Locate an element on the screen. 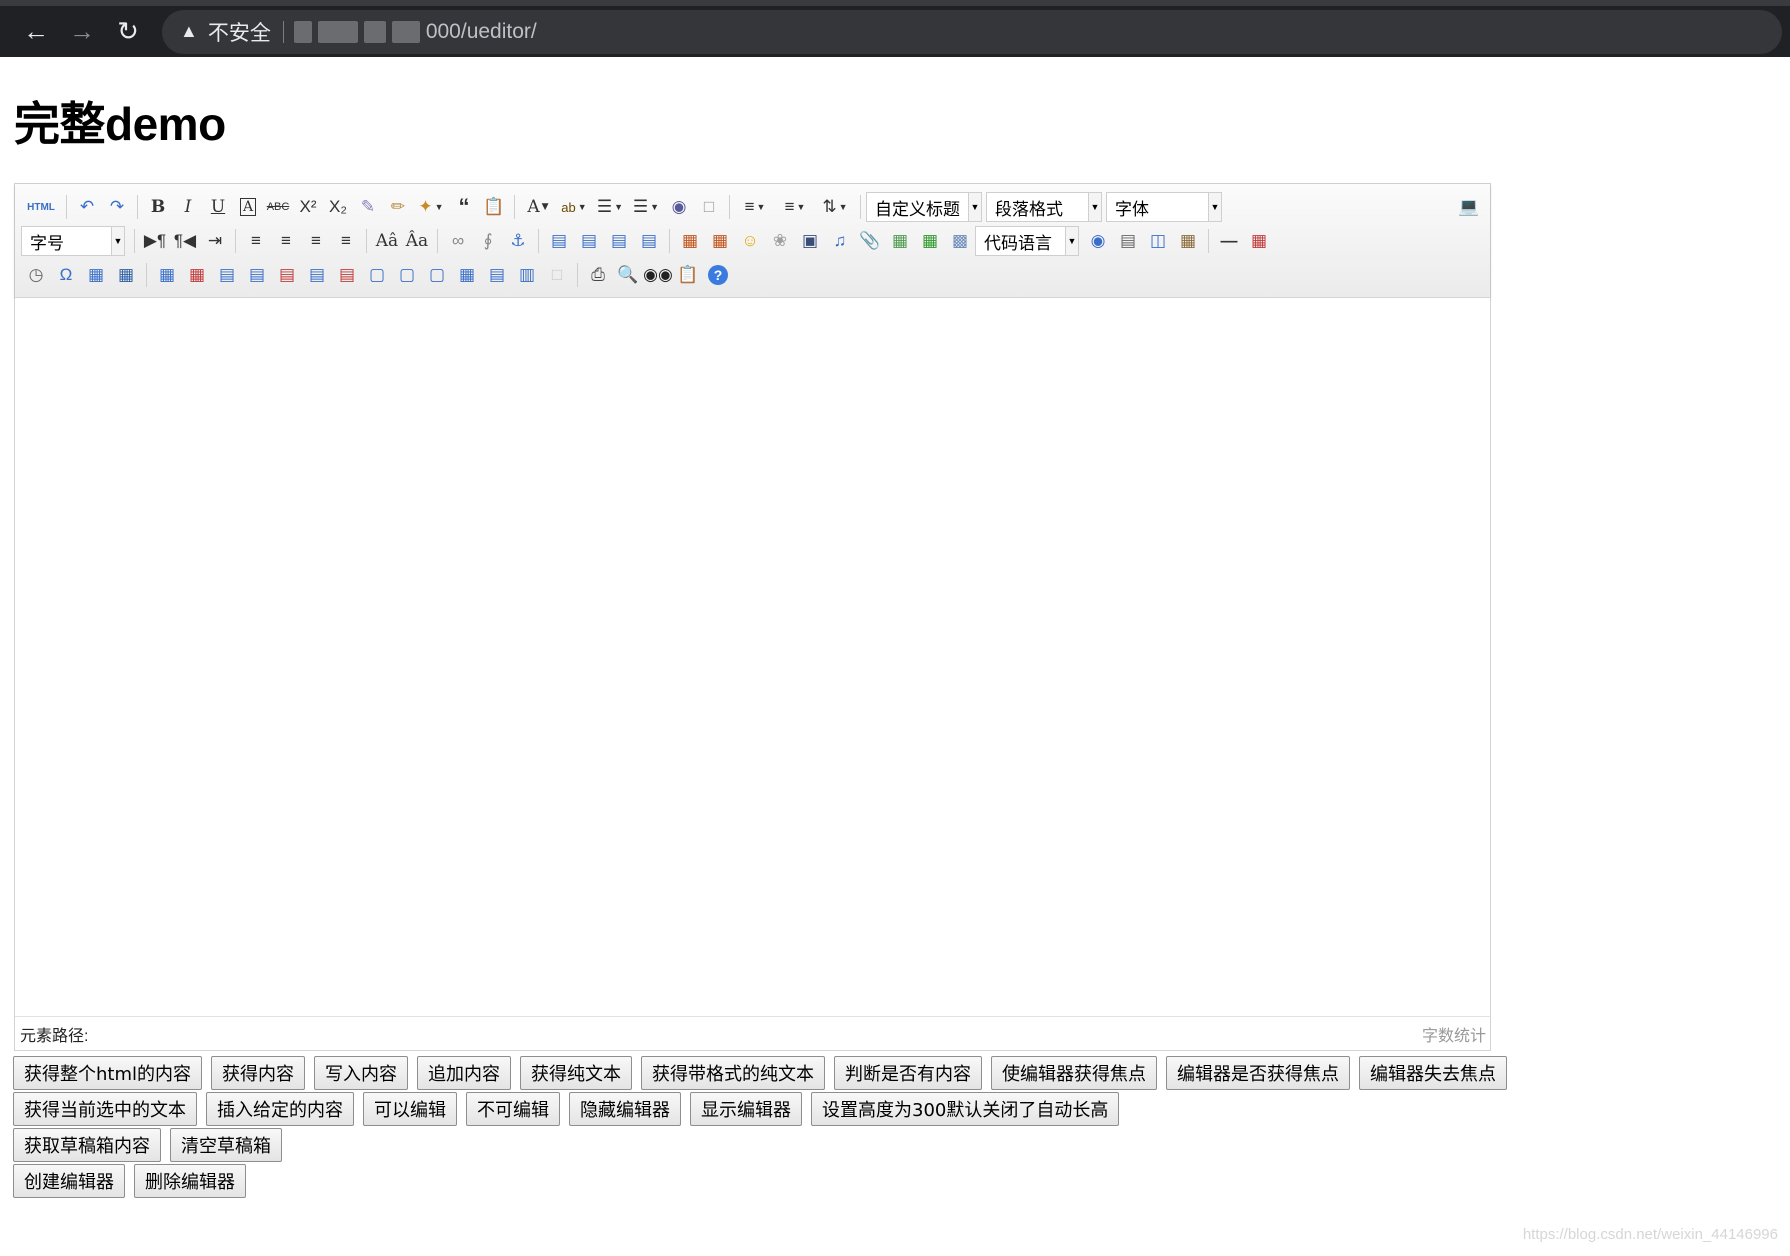 The image size is (1790, 1256). align-right-icon: ≡ is located at coordinates (316, 241).